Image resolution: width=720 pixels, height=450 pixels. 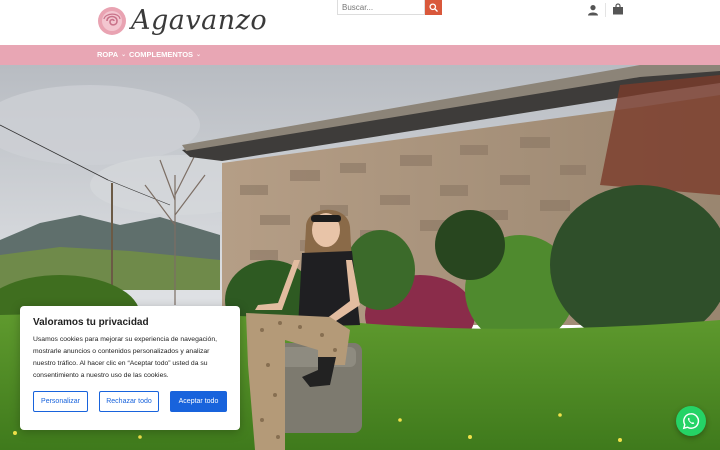 What do you see at coordinates (618, 9) in the screenshot?
I see `shopping-bag-icon` at bounding box center [618, 9].